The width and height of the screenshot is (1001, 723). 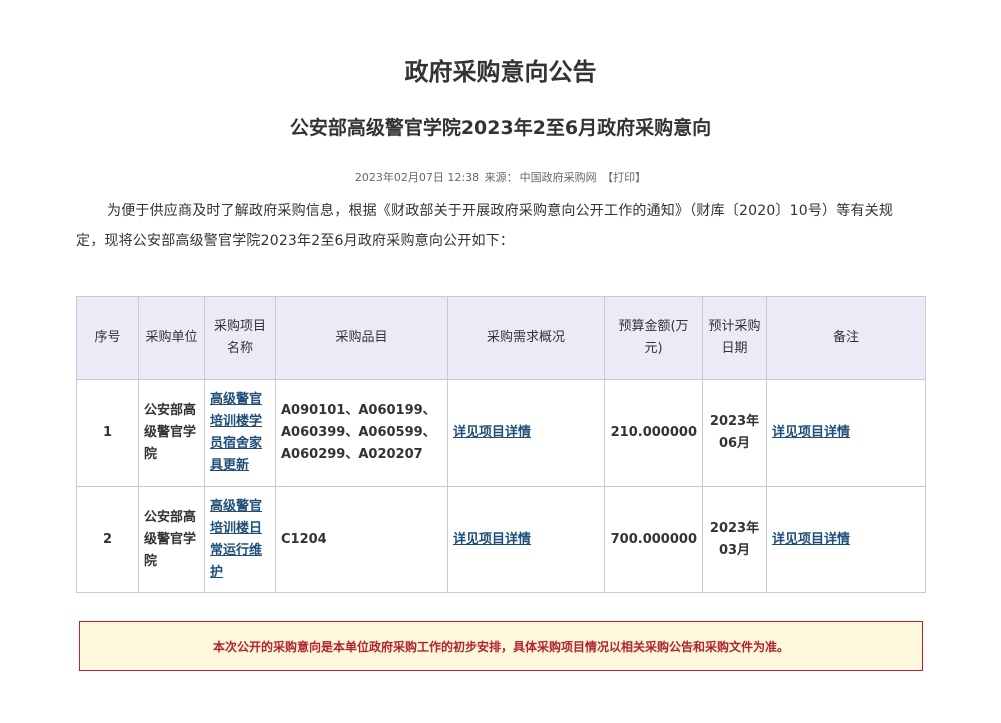 What do you see at coordinates (558, 177) in the screenshot?
I see `source-name: 中国政府采购网` at bounding box center [558, 177].